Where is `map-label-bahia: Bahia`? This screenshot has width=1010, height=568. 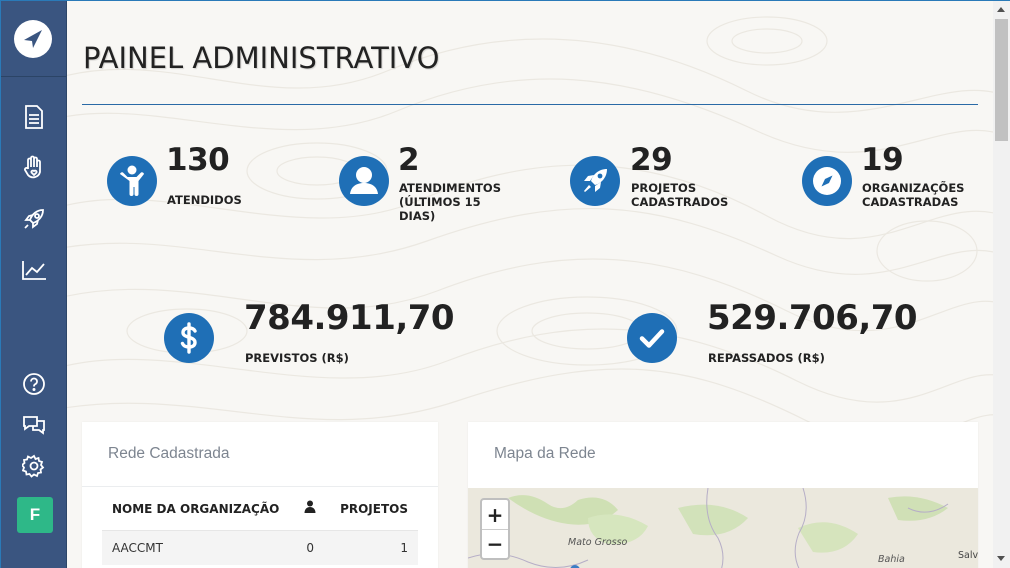
map-label-bahia: Bahia is located at coordinates (891, 559).